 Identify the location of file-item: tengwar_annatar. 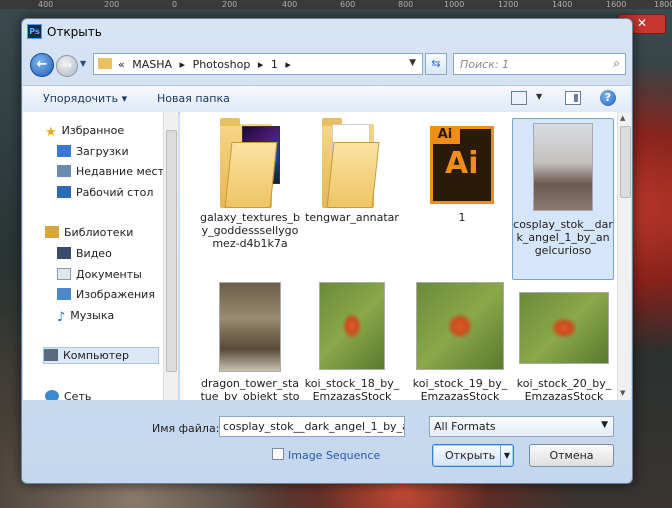
(352, 171).